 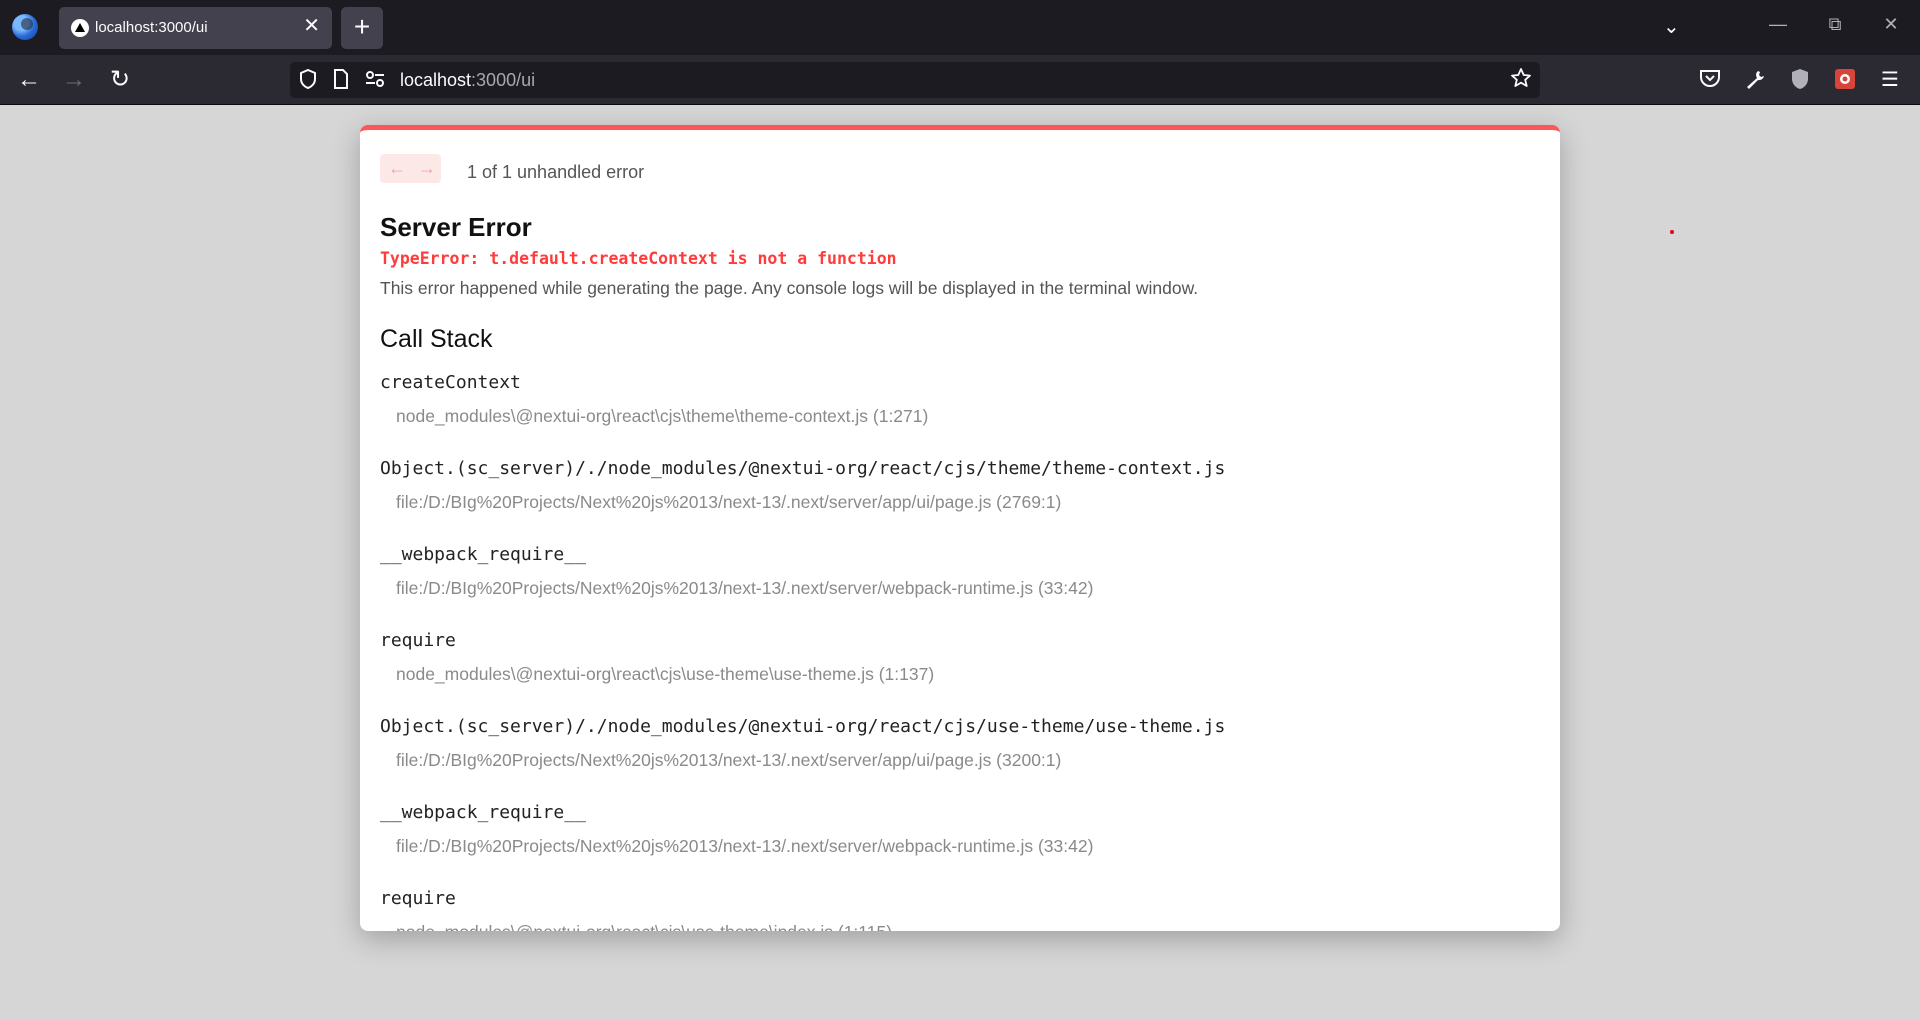 What do you see at coordinates (1755, 80) in the screenshot?
I see `wrench-icon` at bounding box center [1755, 80].